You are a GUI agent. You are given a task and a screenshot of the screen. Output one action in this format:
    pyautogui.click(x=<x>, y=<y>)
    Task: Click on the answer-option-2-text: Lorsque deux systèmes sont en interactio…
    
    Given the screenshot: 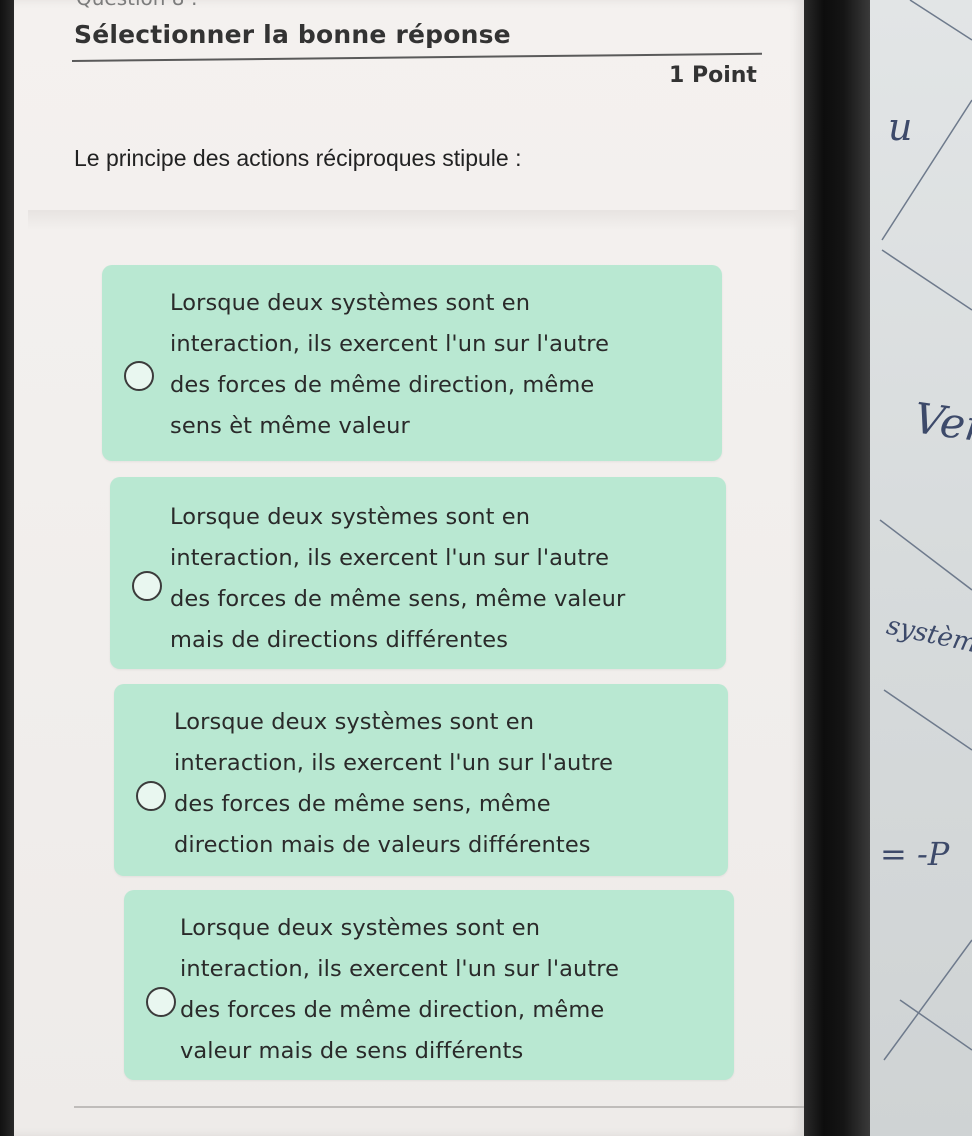 What is the action you would take?
    pyautogui.click(x=397, y=579)
    